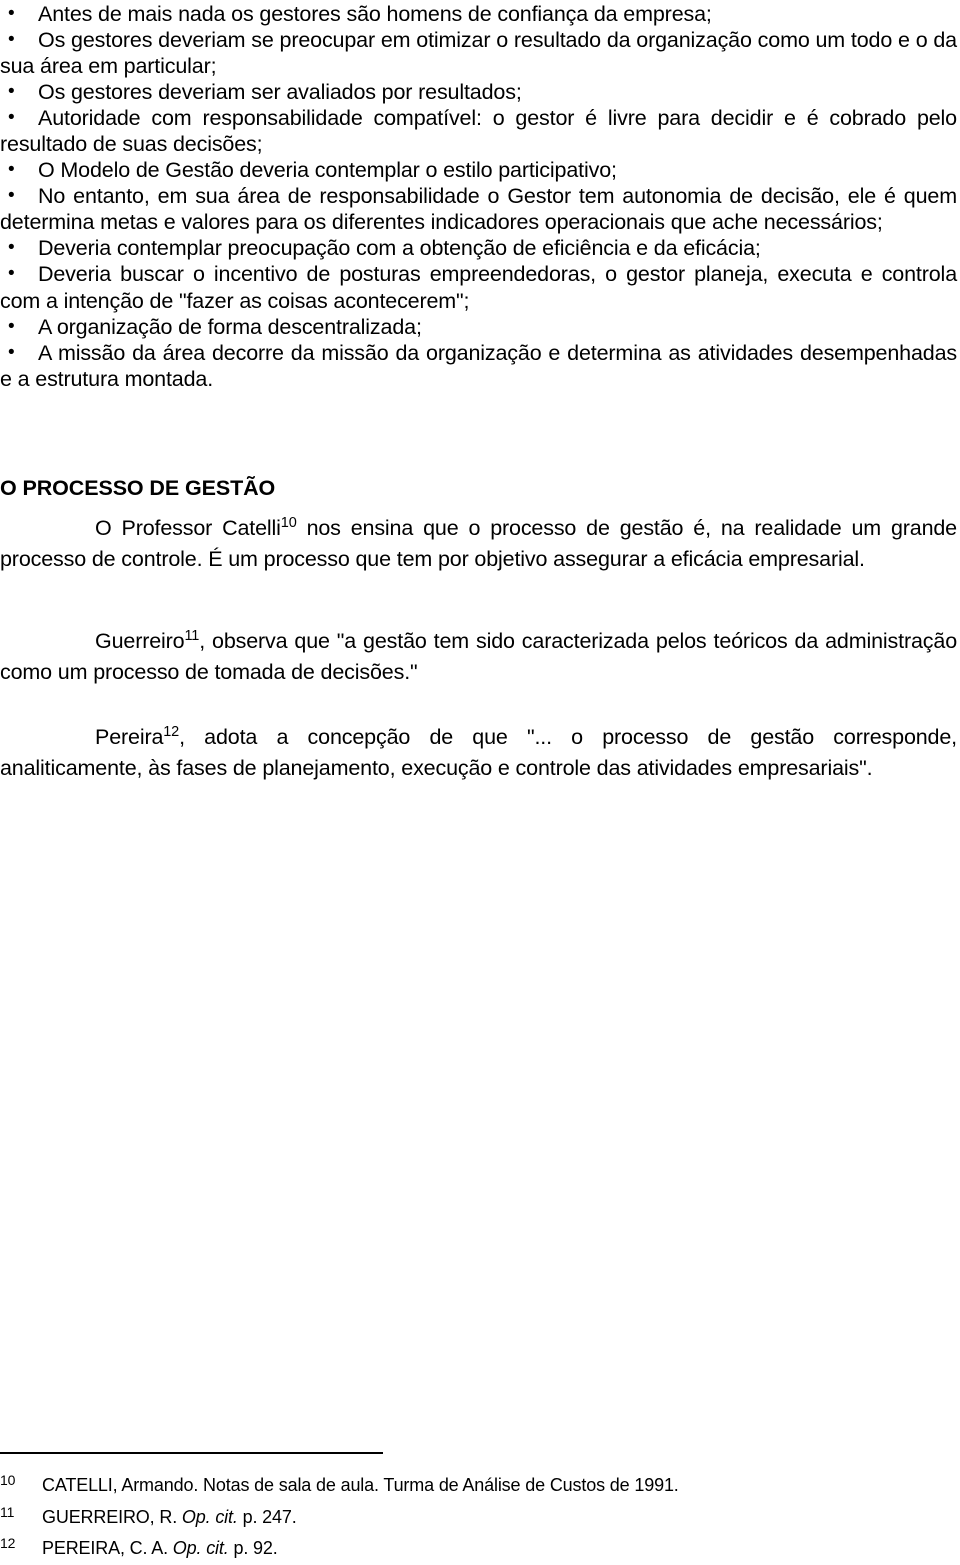 This screenshot has width=960, height=1565. I want to click on footnote-entry: 11 GUERREIRO, R. Op. cit. p. 247., so click(148, 1515).